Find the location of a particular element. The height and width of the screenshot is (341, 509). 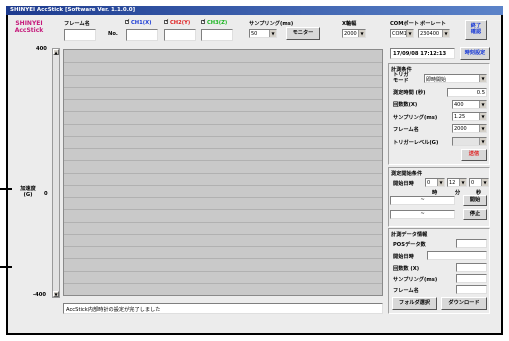

minute-value: 12 is located at coordinates (452, 182).